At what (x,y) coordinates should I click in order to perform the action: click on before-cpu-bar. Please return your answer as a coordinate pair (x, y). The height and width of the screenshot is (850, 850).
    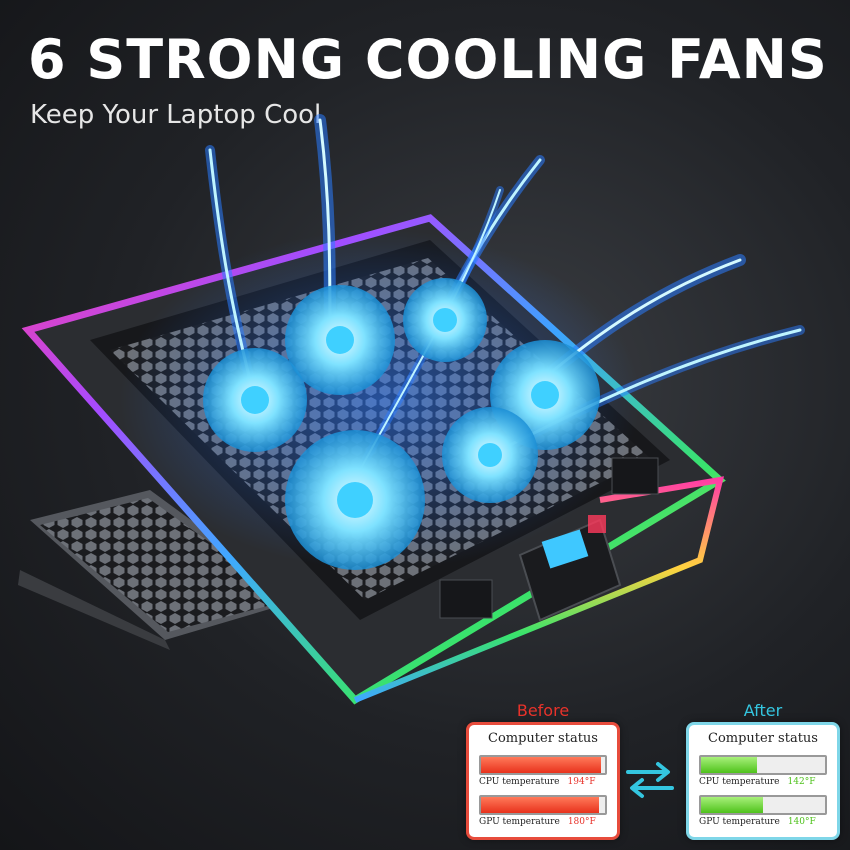
    Looking at the image, I should click on (543, 765).